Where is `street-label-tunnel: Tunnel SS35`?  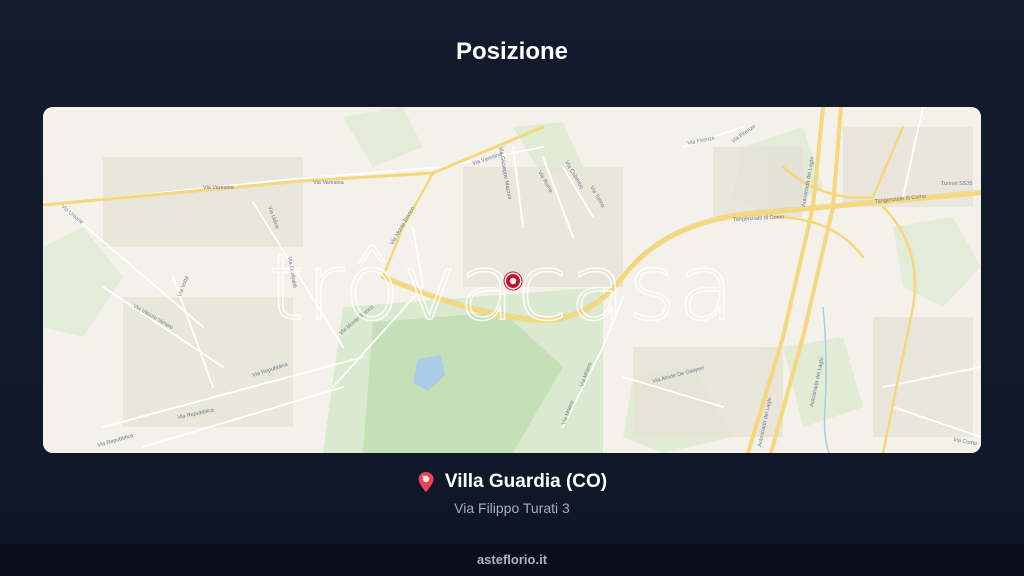
street-label-tunnel: Tunnel SS35 is located at coordinates (957, 184).